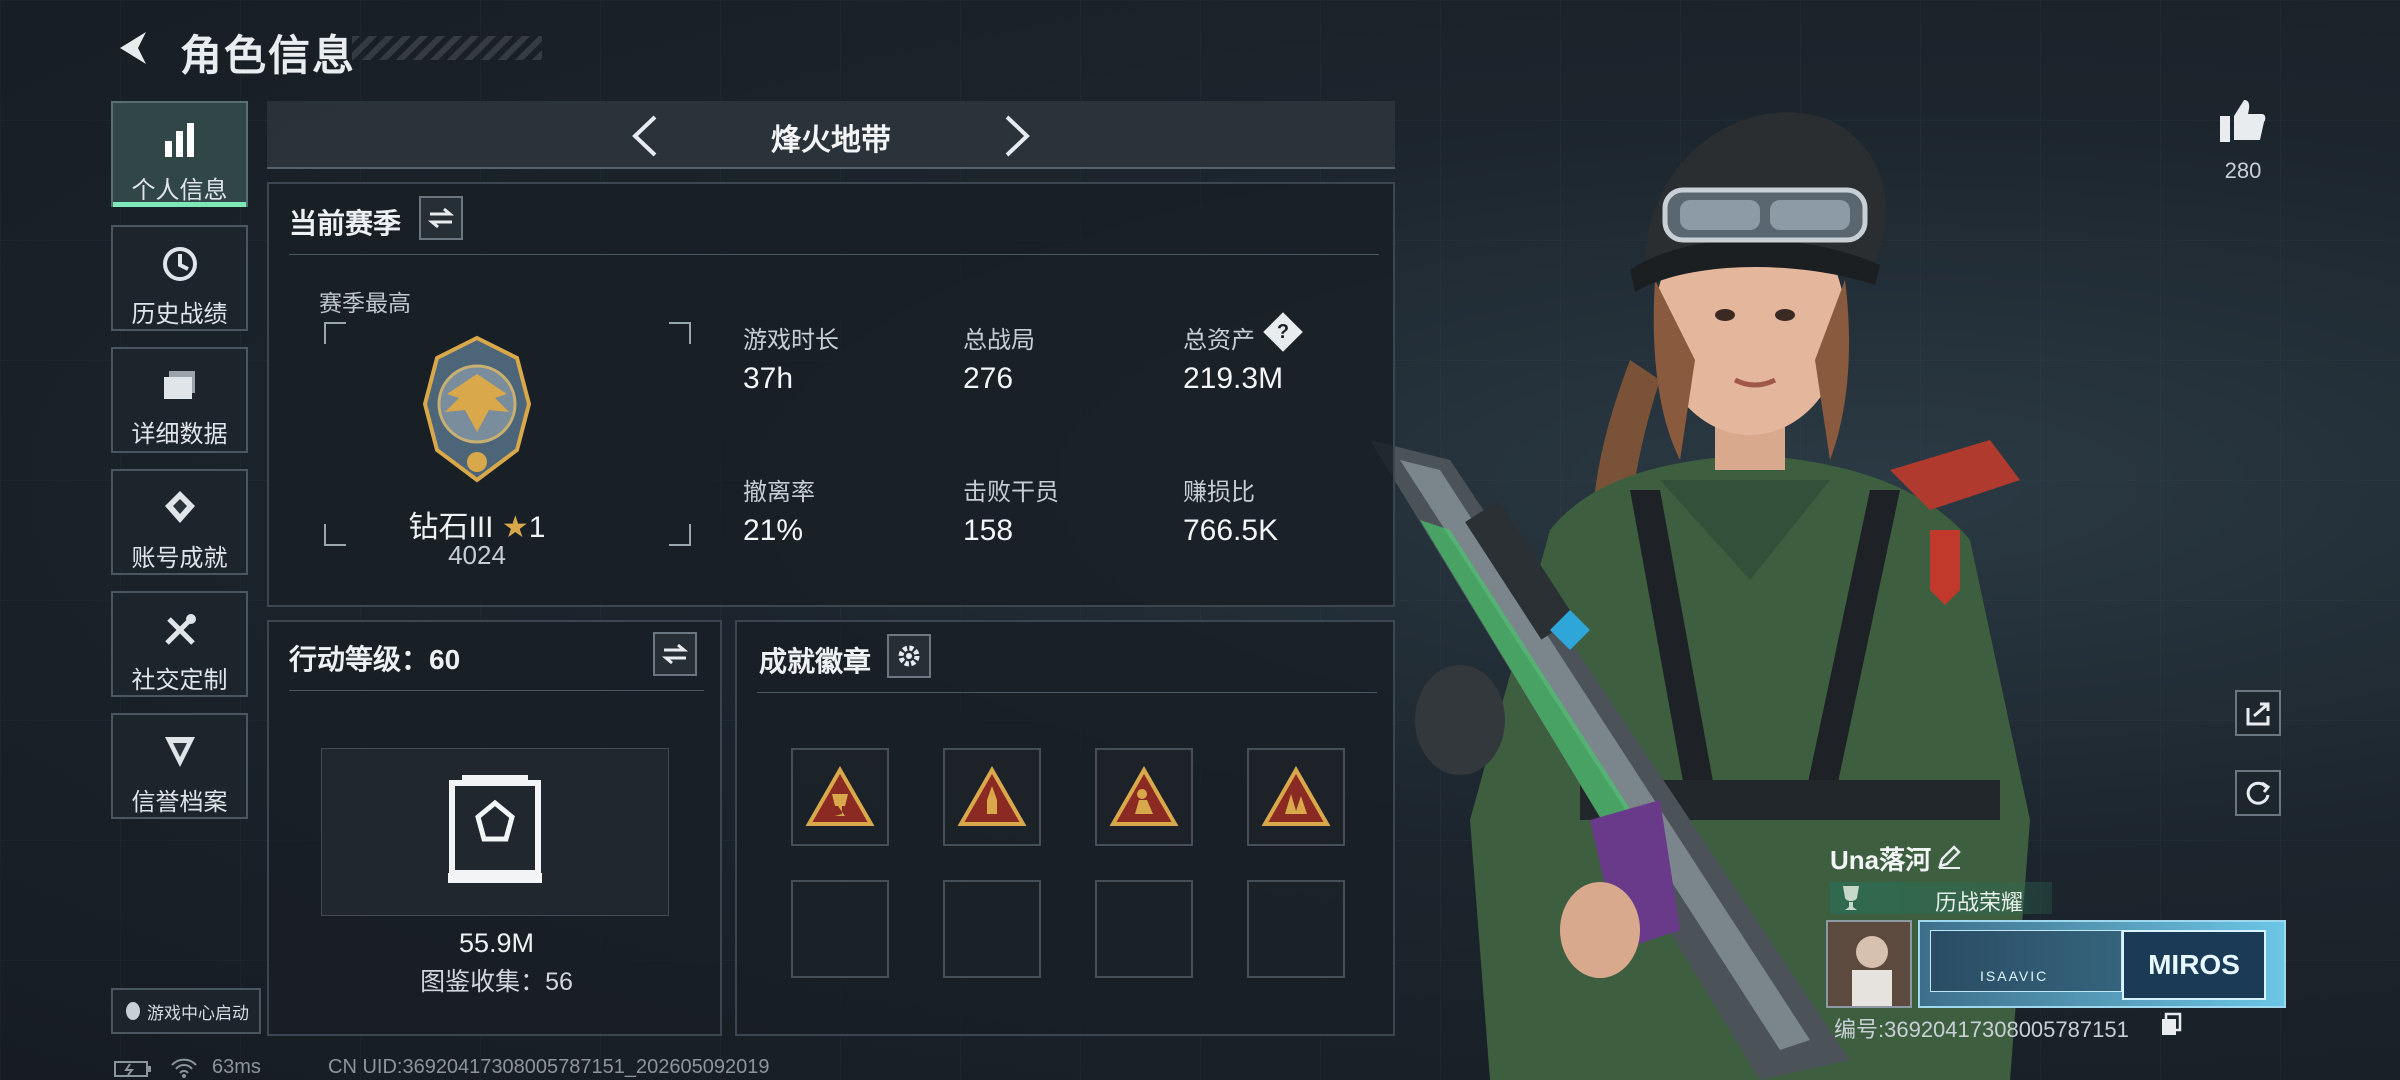 This screenshot has height=1080, width=2400. Describe the element at coordinates (477, 555) in the screenshot. I see `rank-score: 4024` at that location.